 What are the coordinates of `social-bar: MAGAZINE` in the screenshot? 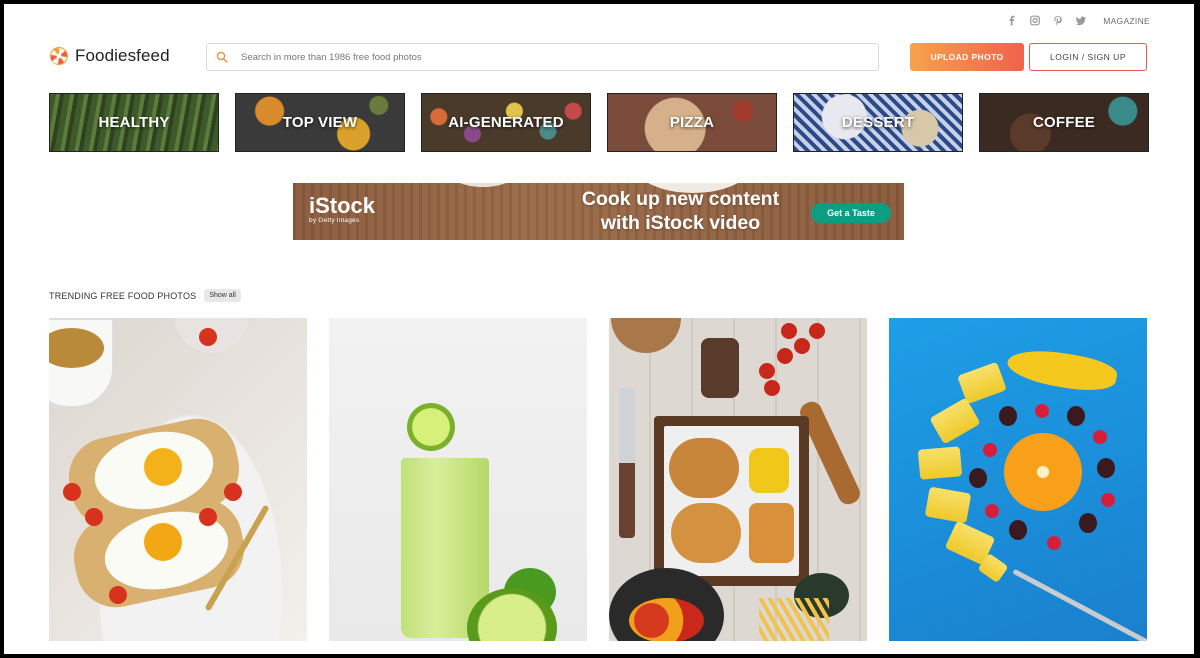 It's located at (1078, 20).